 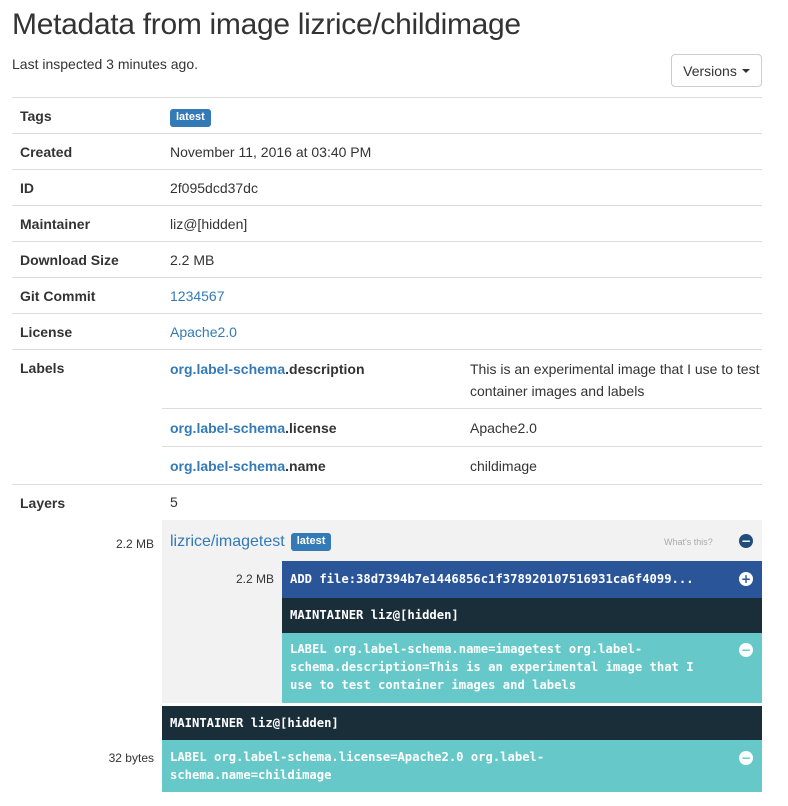 I want to click on labels-label: Labels, so click(x=42, y=368).